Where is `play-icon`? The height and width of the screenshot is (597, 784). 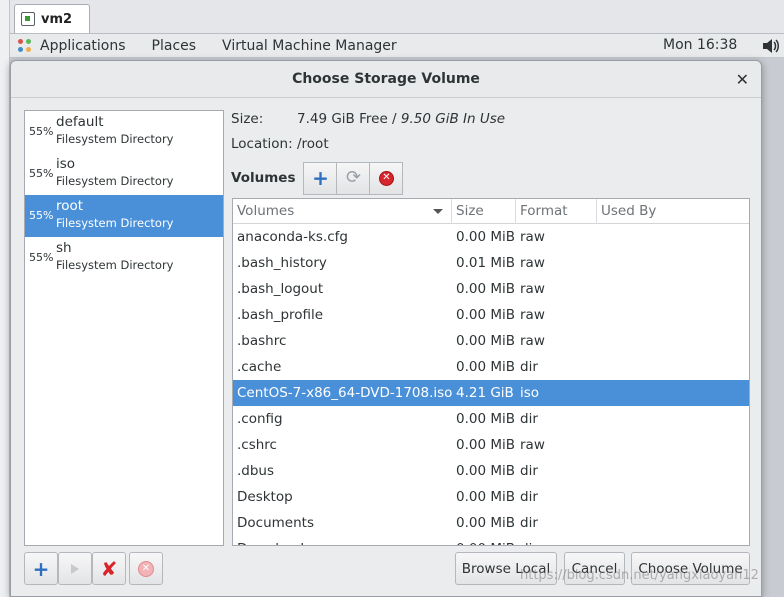
play-icon is located at coordinates (75, 568).